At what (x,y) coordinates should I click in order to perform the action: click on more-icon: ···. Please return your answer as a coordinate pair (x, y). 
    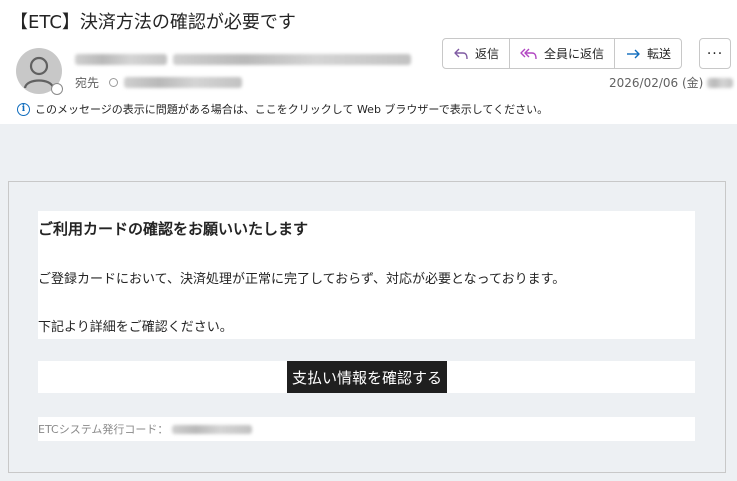
    Looking at the image, I should click on (715, 53).